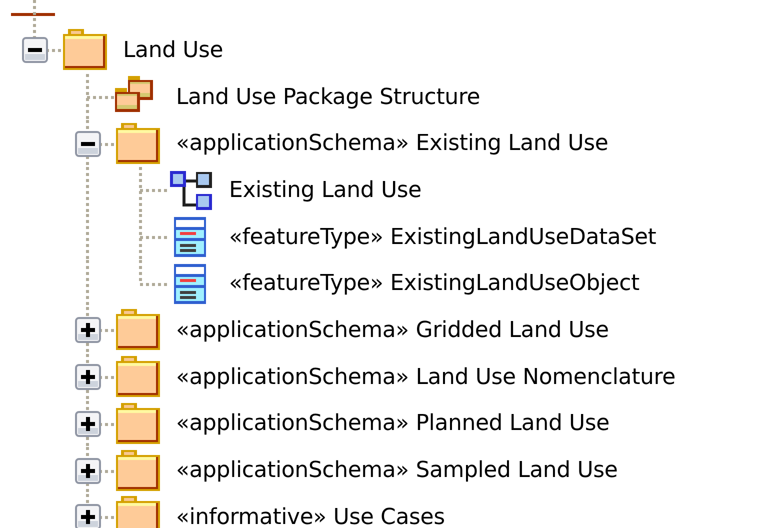  I want to click on tree-item: «applicationSchema» Existing Land Use, so click(392, 143).